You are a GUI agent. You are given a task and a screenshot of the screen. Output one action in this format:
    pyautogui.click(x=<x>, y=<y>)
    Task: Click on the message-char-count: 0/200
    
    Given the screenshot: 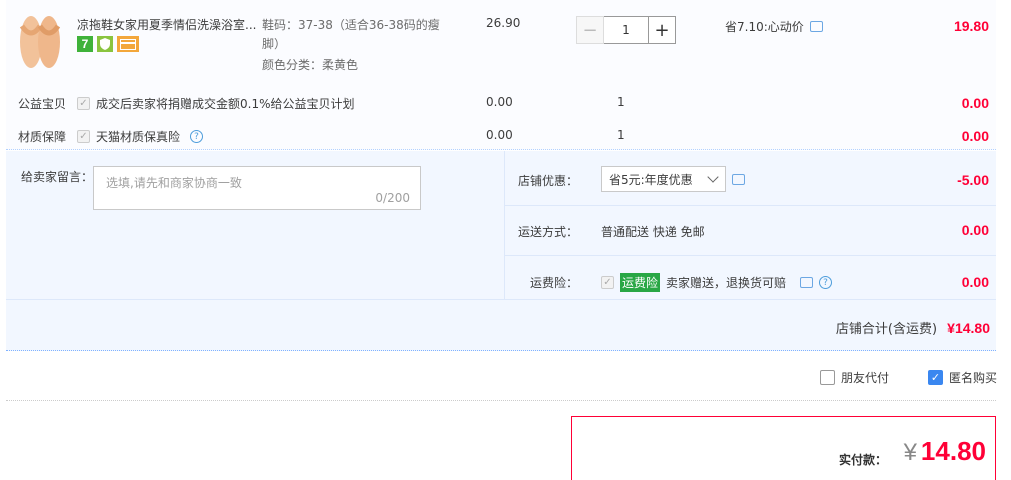 What is the action you would take?
    pyautogui.click(x=392, y=198)
    